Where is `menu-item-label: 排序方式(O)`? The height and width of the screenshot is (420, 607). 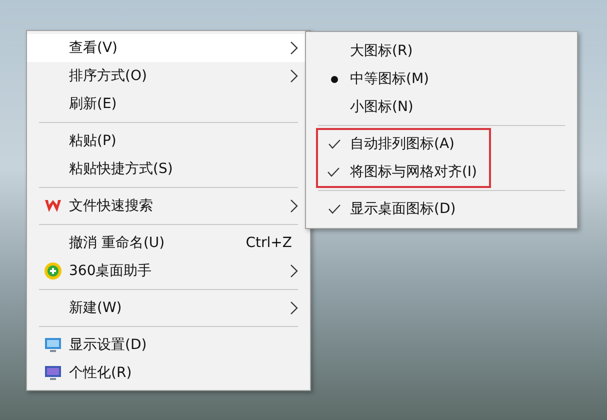
menu-item-label: 排序方式(O) is located at coordinates (108, 76).